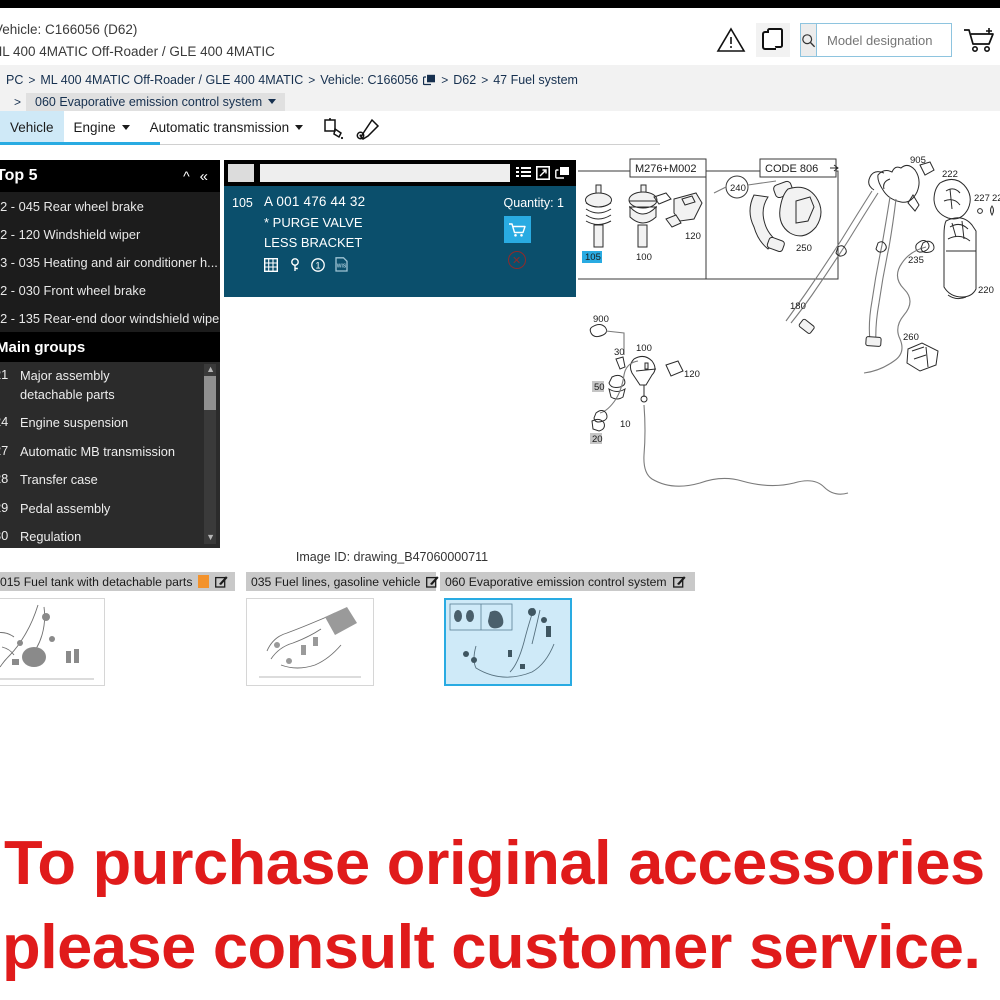  What do you see at coordinates (210, 369) in the screenshot?
I see `scroll-up-arrow-icon: ▲` at bounding box center [210, 369].